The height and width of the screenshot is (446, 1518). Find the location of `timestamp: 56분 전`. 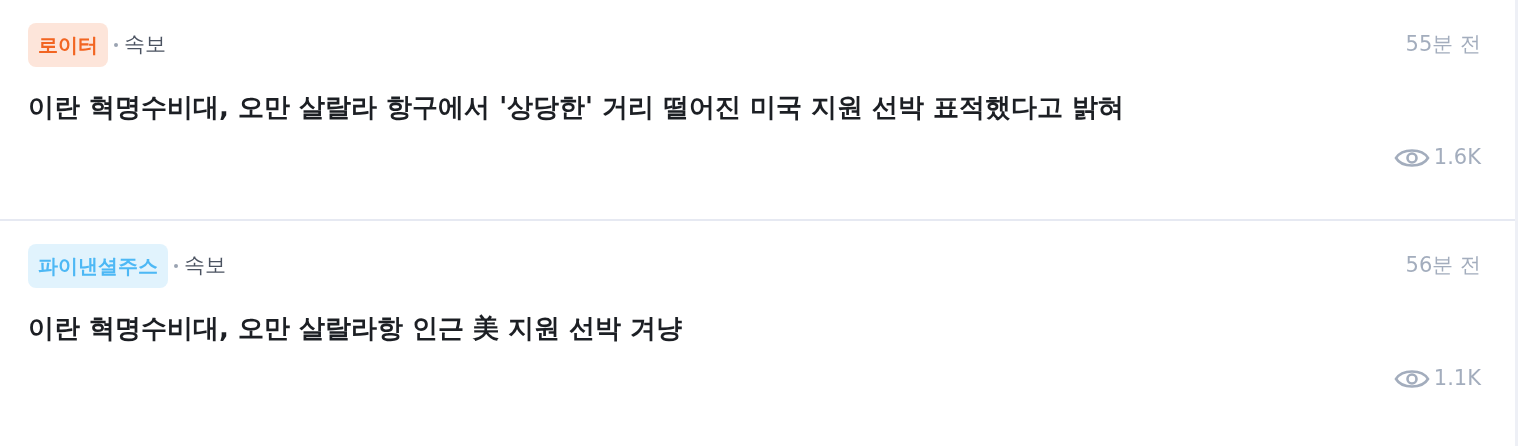

timestamp: 56분 전 is located at coordinates (1443, 266).